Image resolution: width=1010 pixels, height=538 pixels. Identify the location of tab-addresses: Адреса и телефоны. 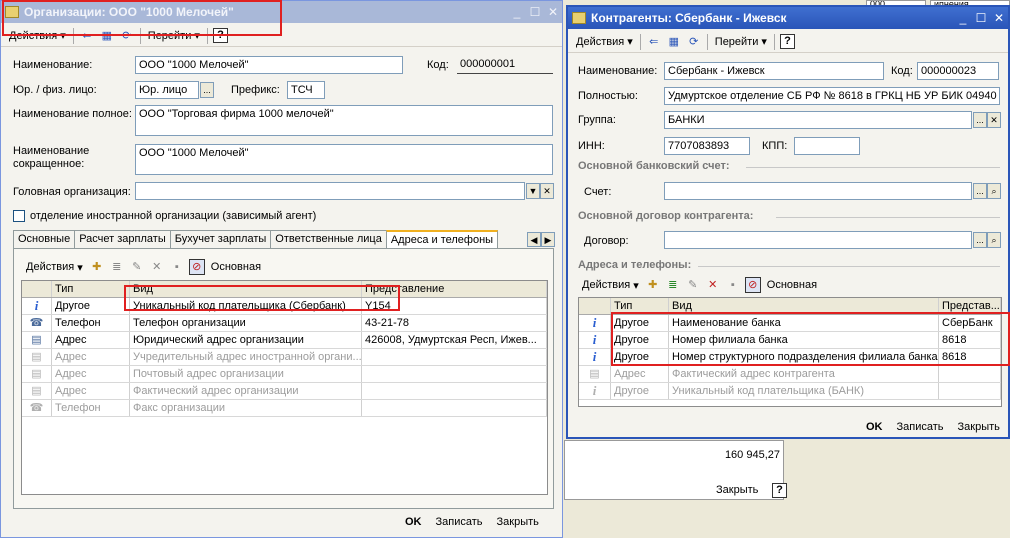
(442, 240).